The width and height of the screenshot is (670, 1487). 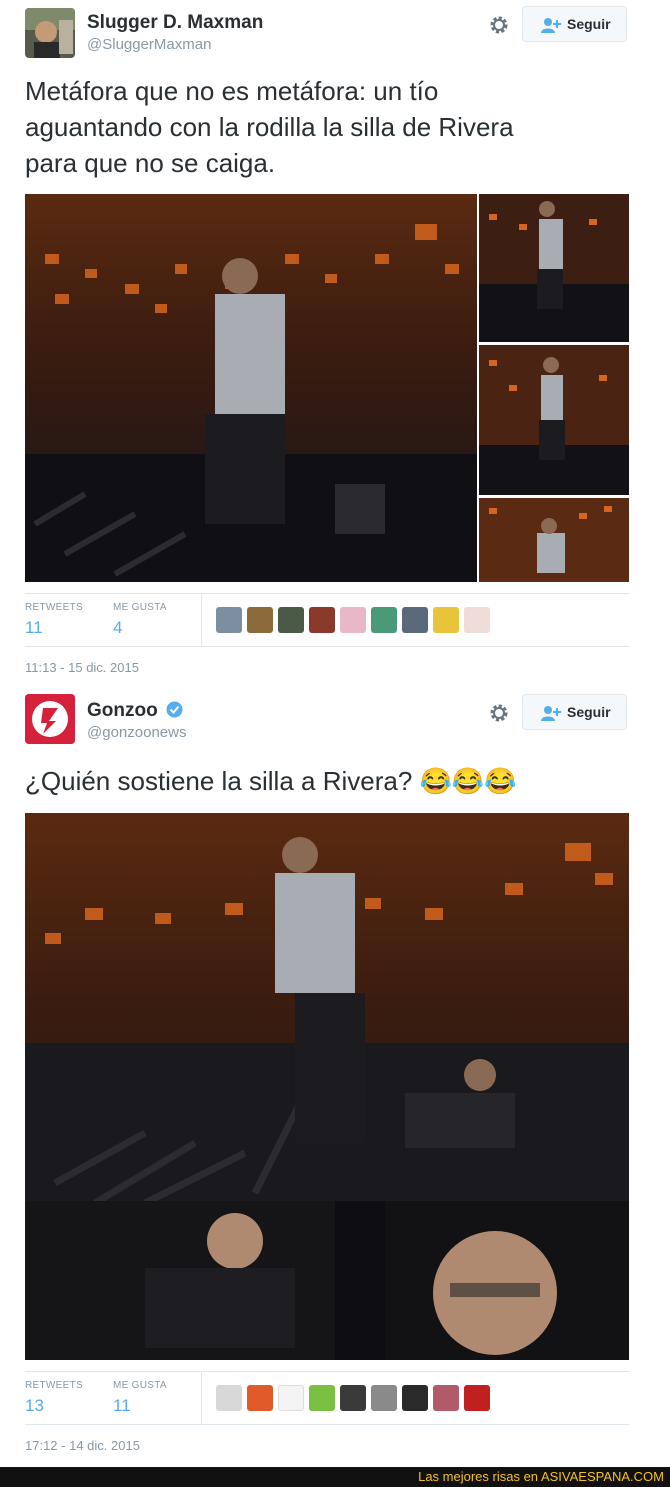 What do you see at coordinates (602, 1476) in the screenshot?
I see `watermark-site: ASIVAESPANA.COM` at bounding box center [602, 1476].